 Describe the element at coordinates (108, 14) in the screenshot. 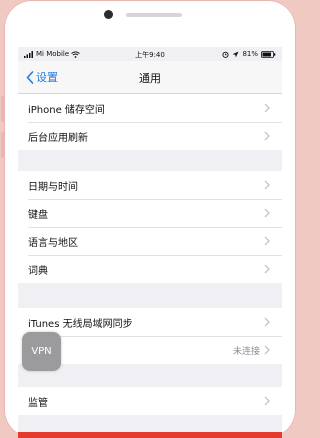

I see `front-camera` at that location.